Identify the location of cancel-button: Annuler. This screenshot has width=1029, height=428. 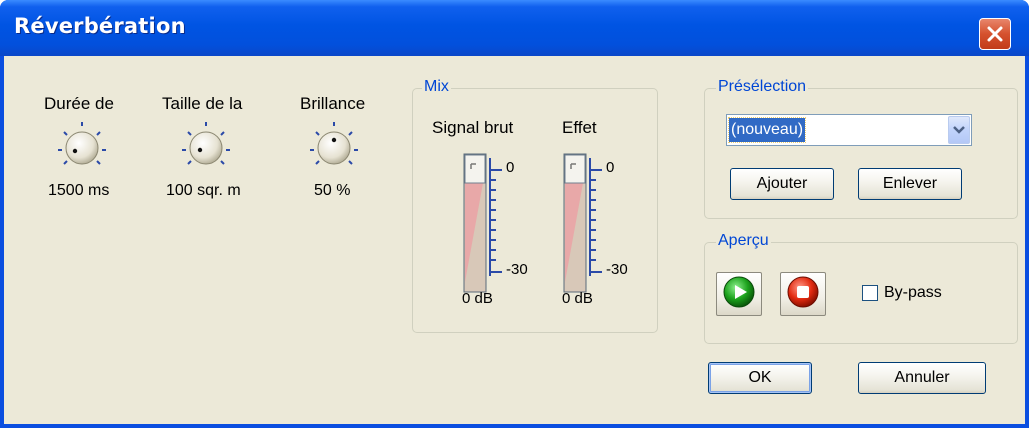
(922, 378).